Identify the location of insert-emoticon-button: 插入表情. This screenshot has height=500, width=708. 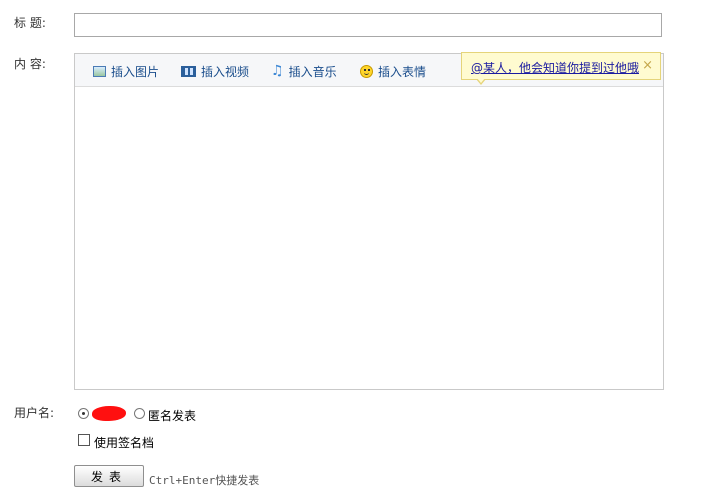
(393, 71).